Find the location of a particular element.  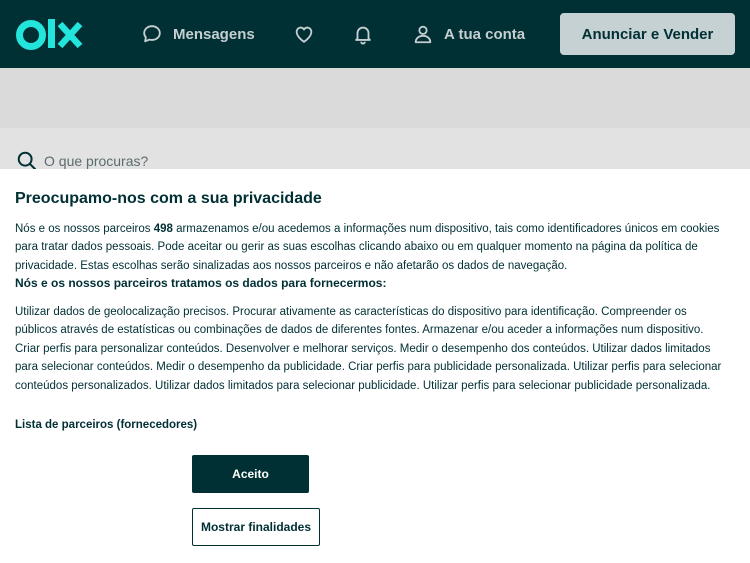

bell-icon is located at coordinates (363, 34).